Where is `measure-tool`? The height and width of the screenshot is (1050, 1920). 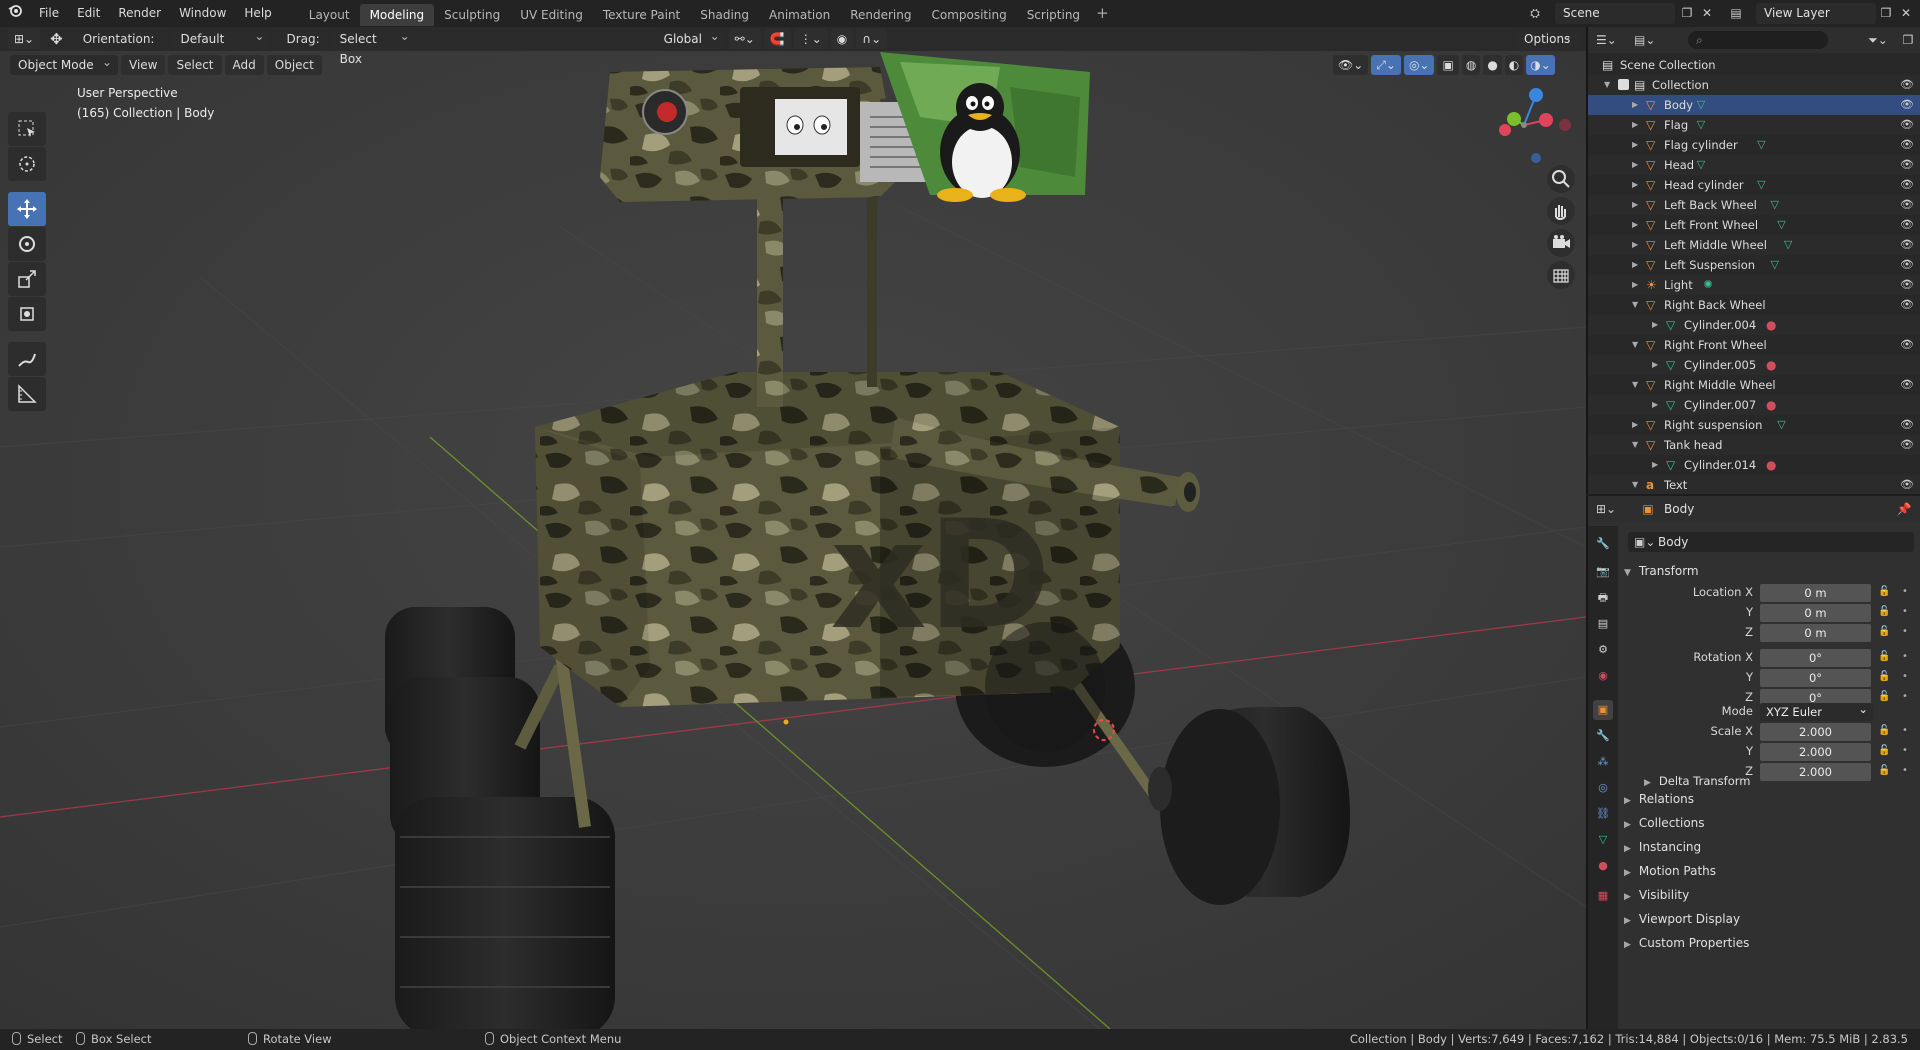 measure-tool is located at coordinates (27, 394).